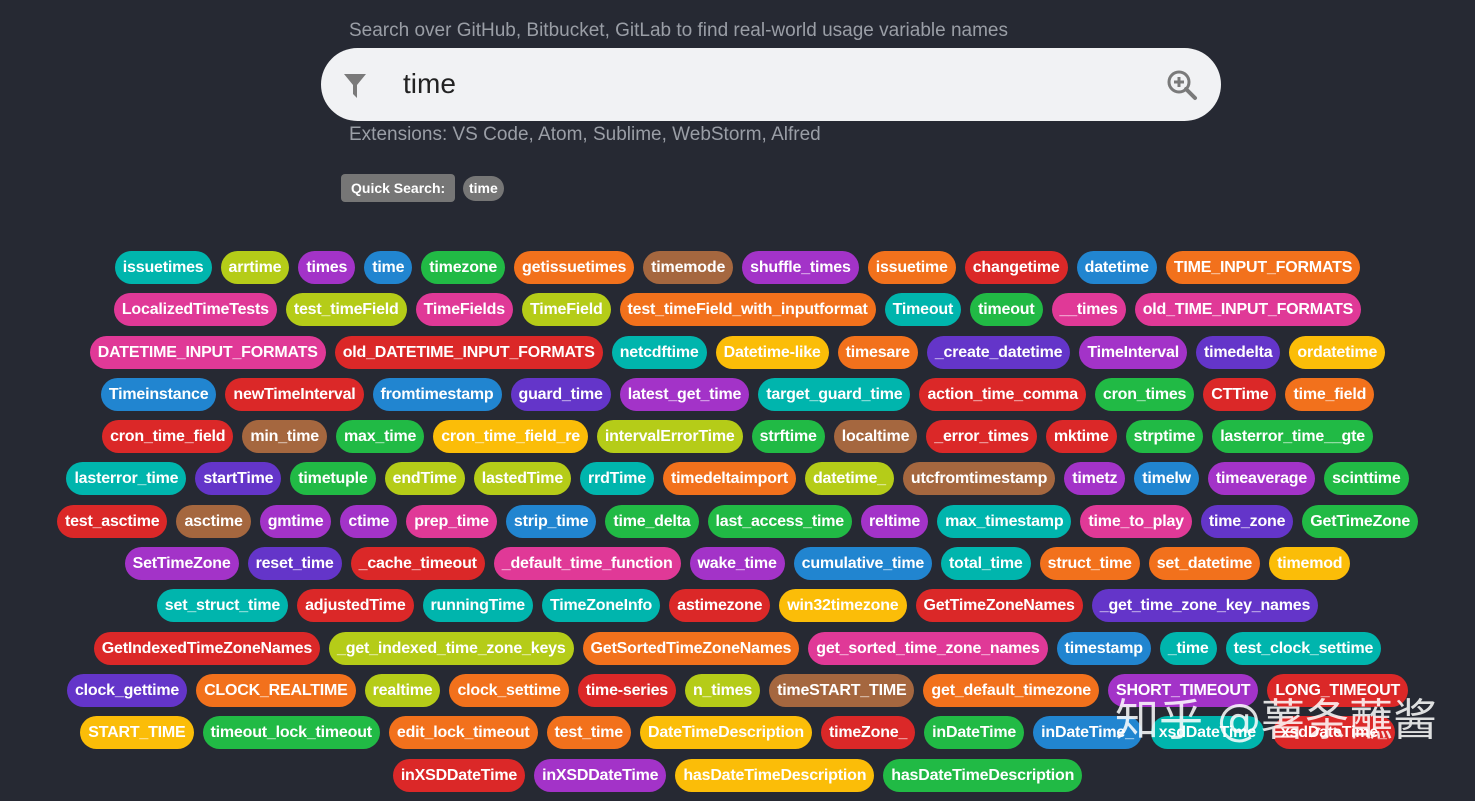 The image size is (1475, 801). I want to click on variable-tag: time_to_play, so click(1136, 521).